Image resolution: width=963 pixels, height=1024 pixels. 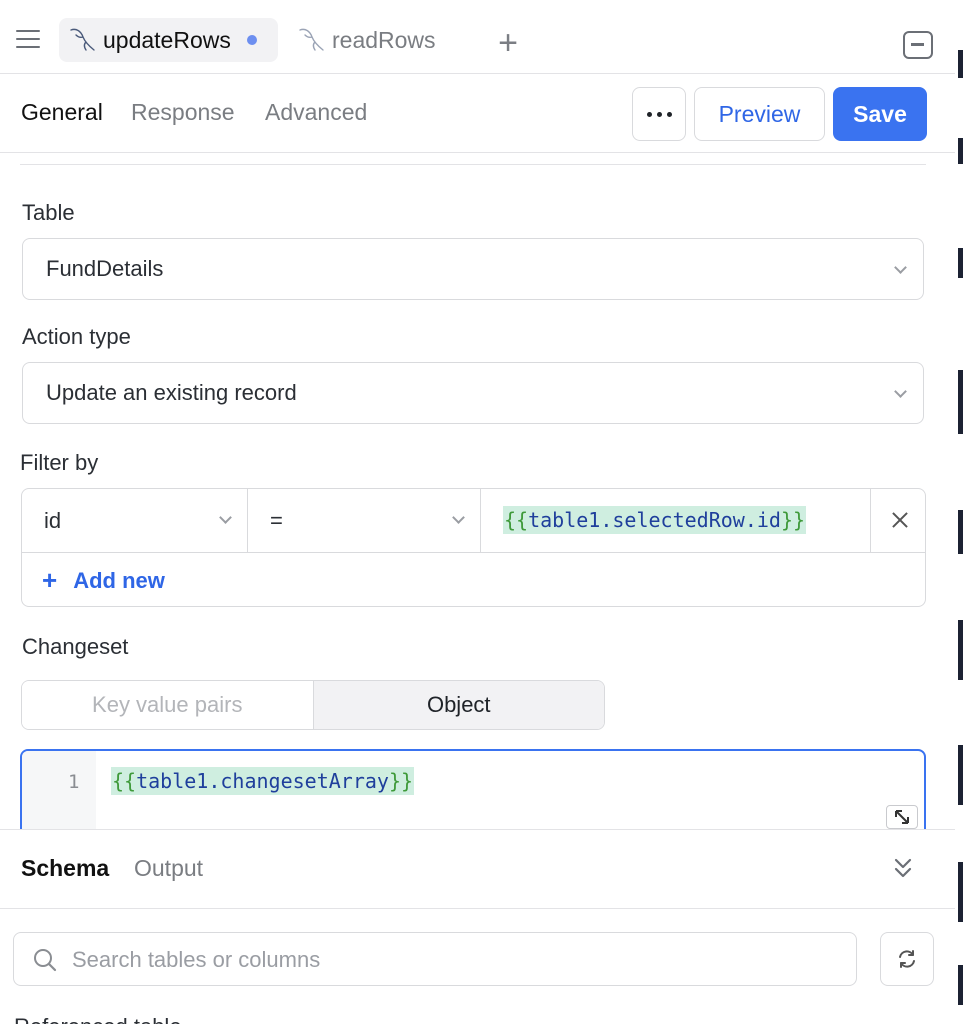 I want to click on query-editor-toolbar: General Response Advanced Preview Save, so click(x=477, y=114).